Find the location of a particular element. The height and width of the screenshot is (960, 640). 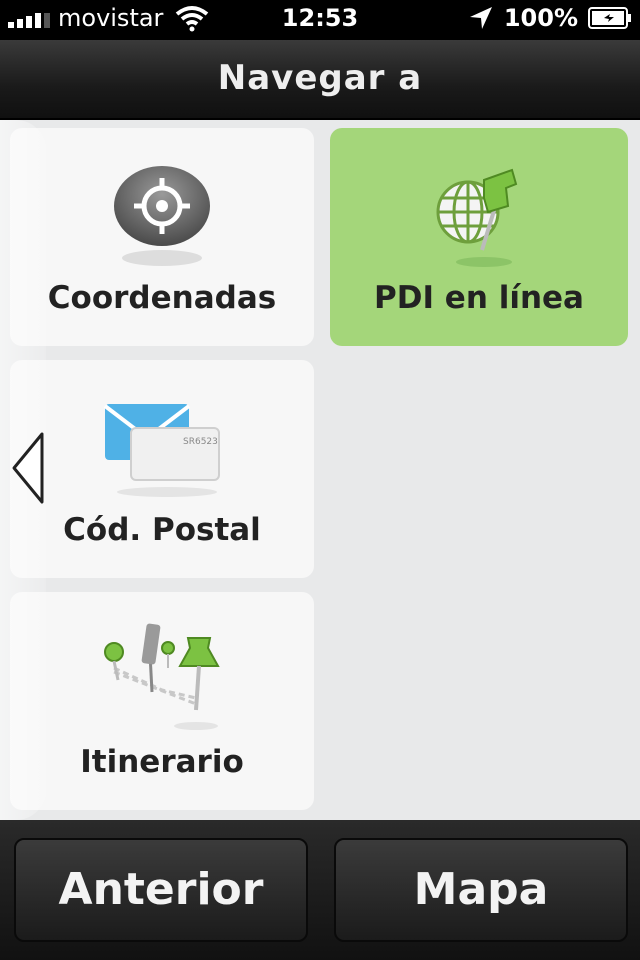

battery-percent: 100% is located at coordinates (540, 18).